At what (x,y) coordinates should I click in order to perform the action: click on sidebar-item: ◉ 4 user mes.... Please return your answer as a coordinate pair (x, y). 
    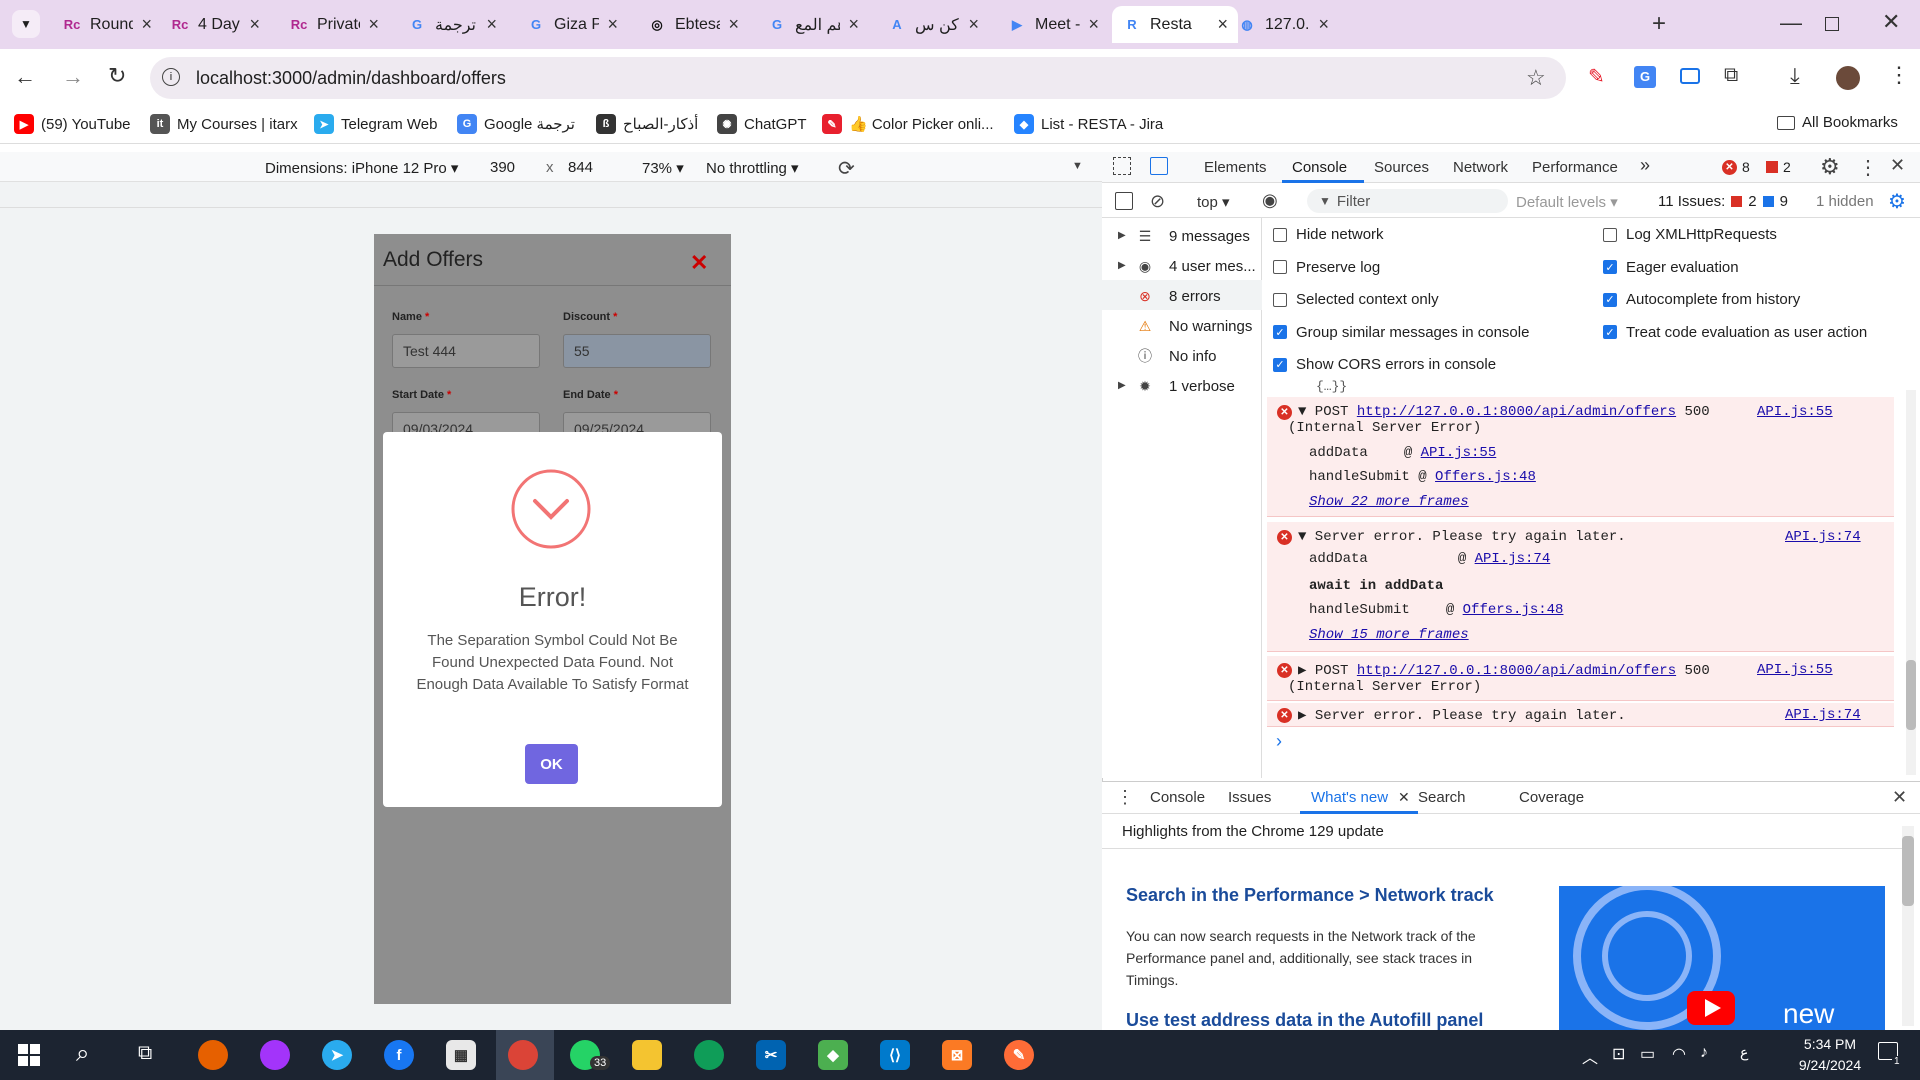
    Looking at the image, I should click on (1195, 266).